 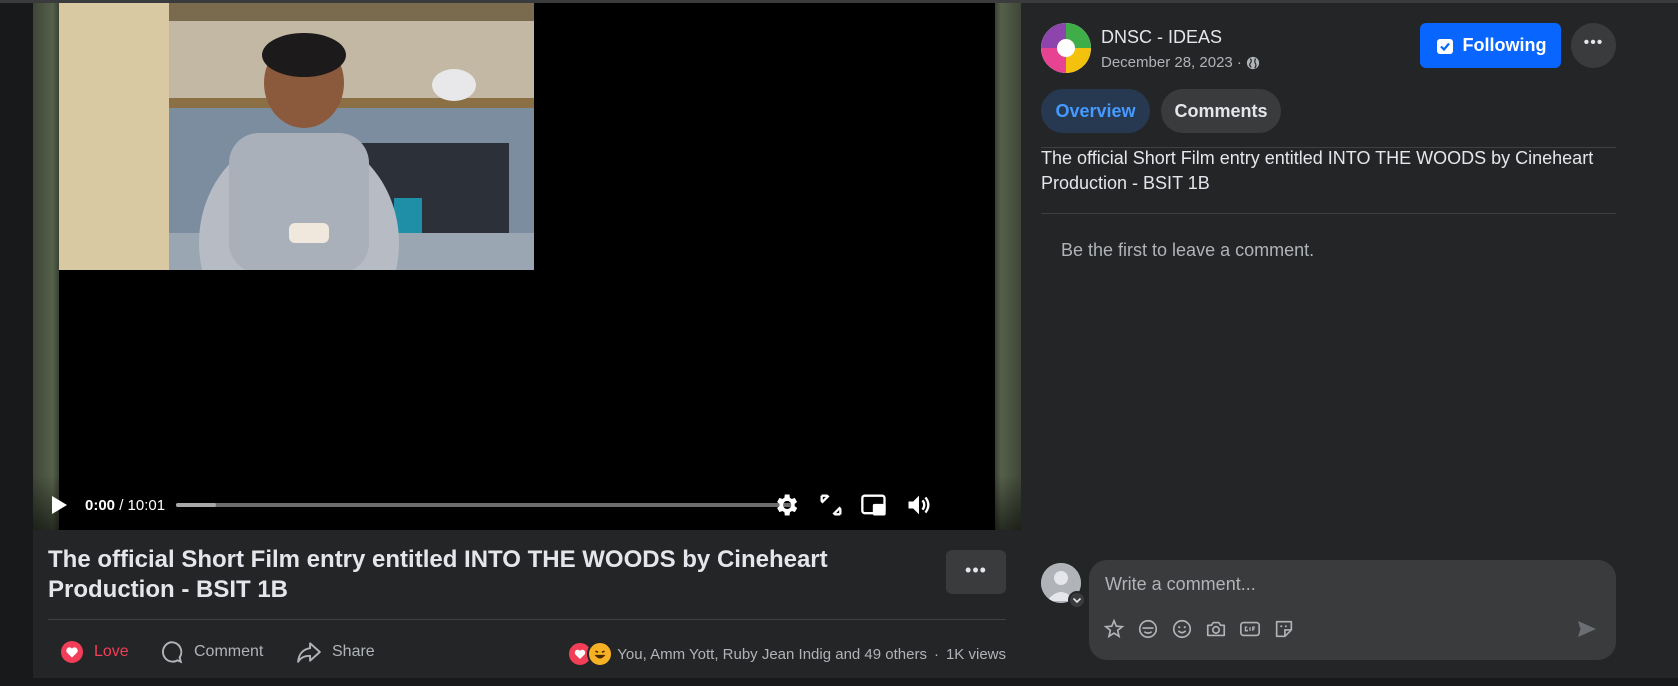 I want to click on empty-comments-message: Be the first to leave a comment., so click(x=1188, y=250).